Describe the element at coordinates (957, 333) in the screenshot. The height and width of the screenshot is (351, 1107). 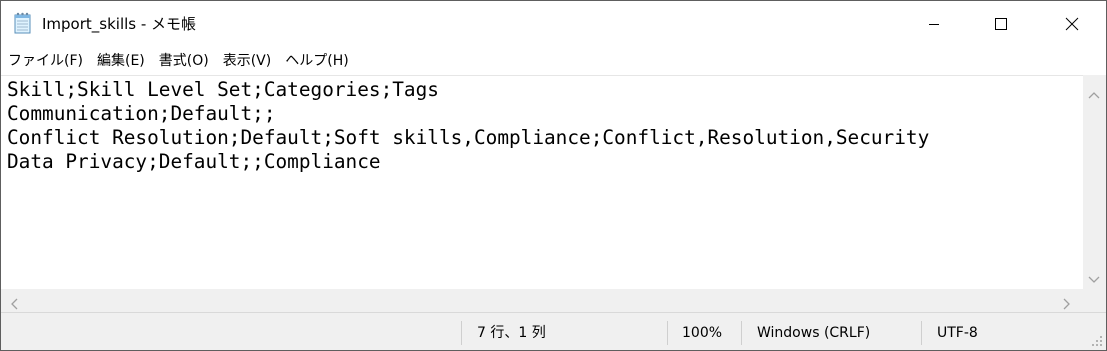
I see `encoding: UTF-8` at that location.